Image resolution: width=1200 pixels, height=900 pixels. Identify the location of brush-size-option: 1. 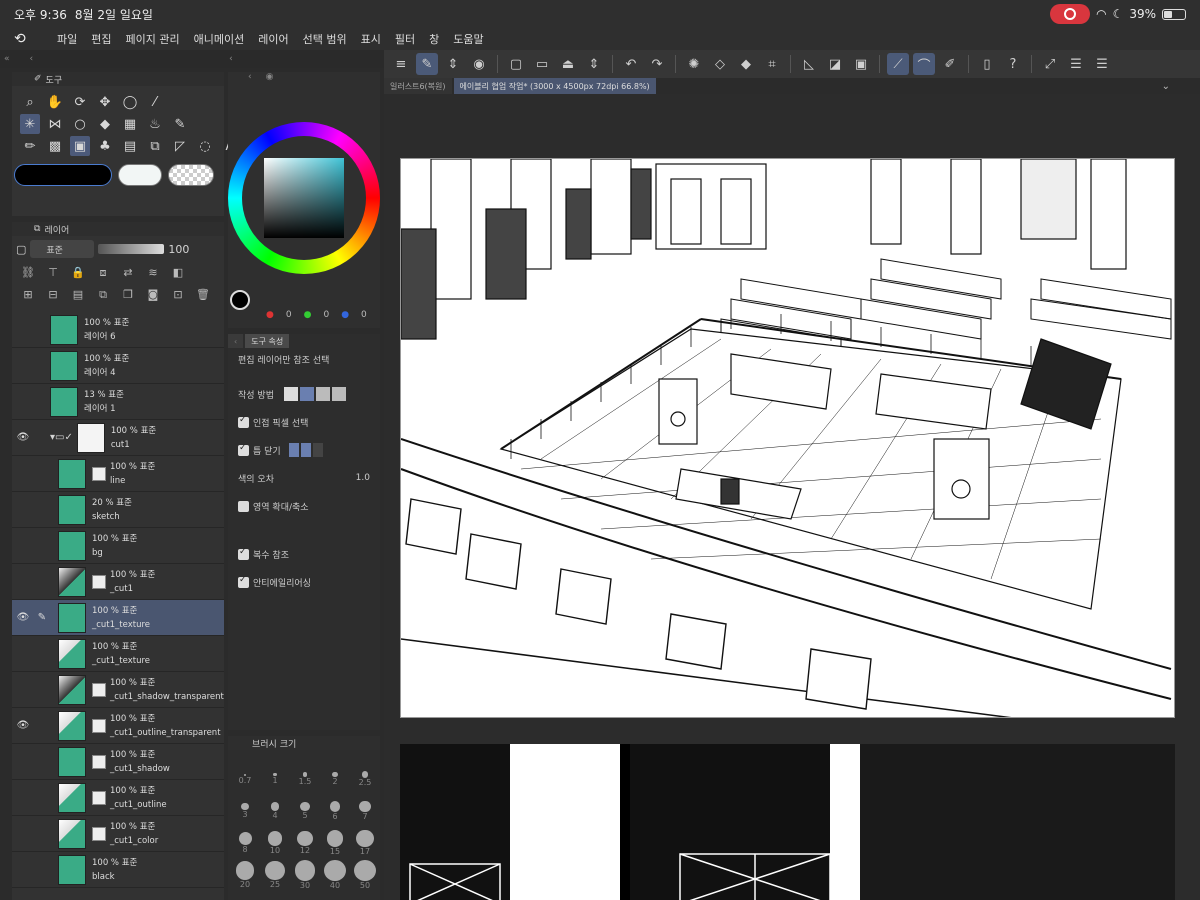
(275, 779).